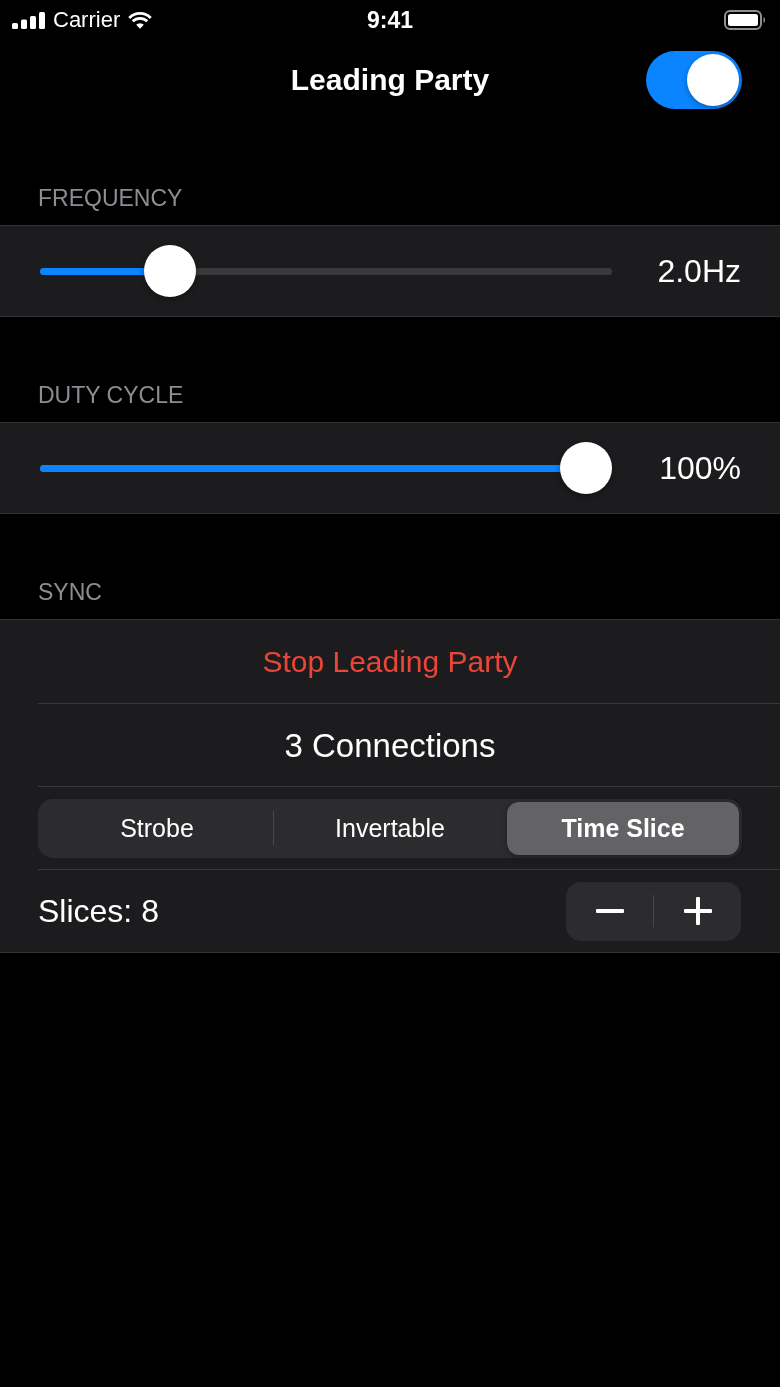 The image size is (780, 1387). What do you see at coordinates (111, 395) in the screenshot?
I see `section-header: DUTY CYCLE` at bounding box center [111, 395].